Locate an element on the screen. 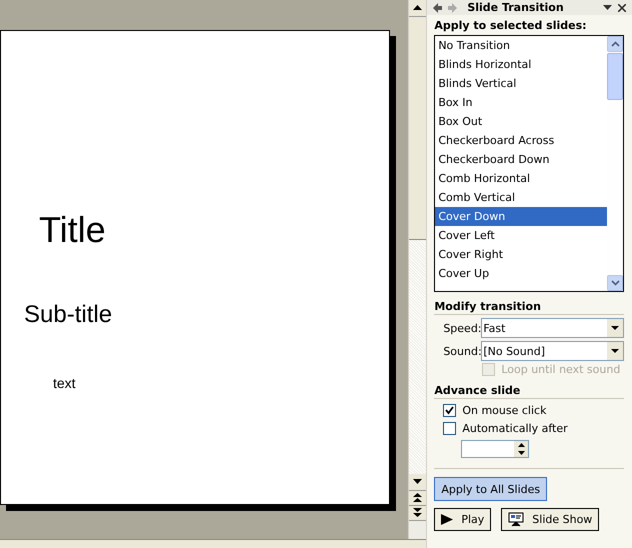  previous-slide-button is located at coordinates (417, 498).